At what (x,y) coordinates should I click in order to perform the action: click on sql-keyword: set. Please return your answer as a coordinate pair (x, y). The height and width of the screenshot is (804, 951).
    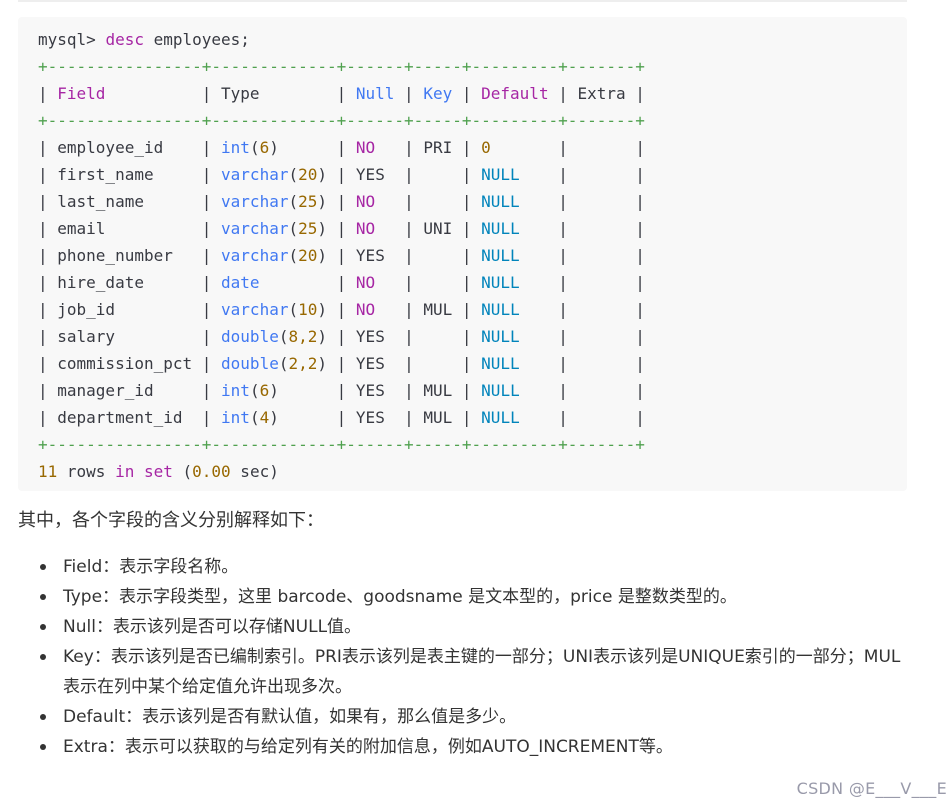
    Looking at the image, I should click on (158, 471).